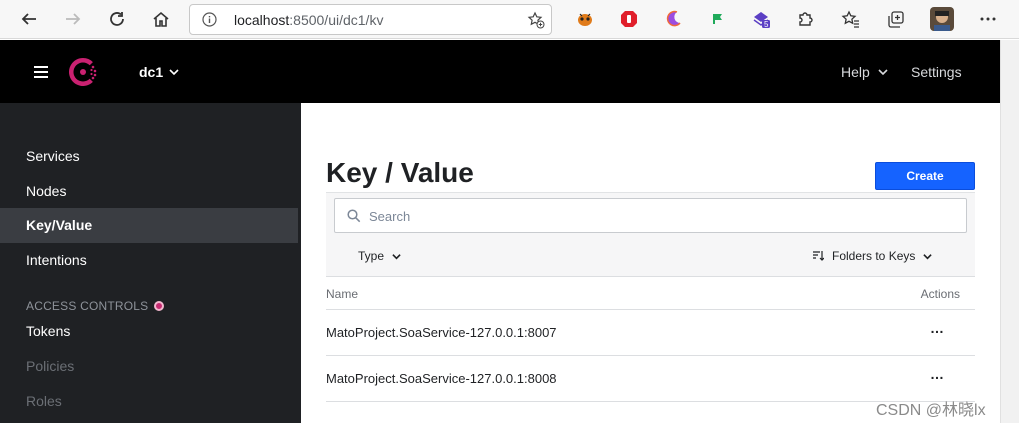 The width and height of the screenshot is (1019, 423). I want to click on column-header-actions: Actions, so click(940, 294).